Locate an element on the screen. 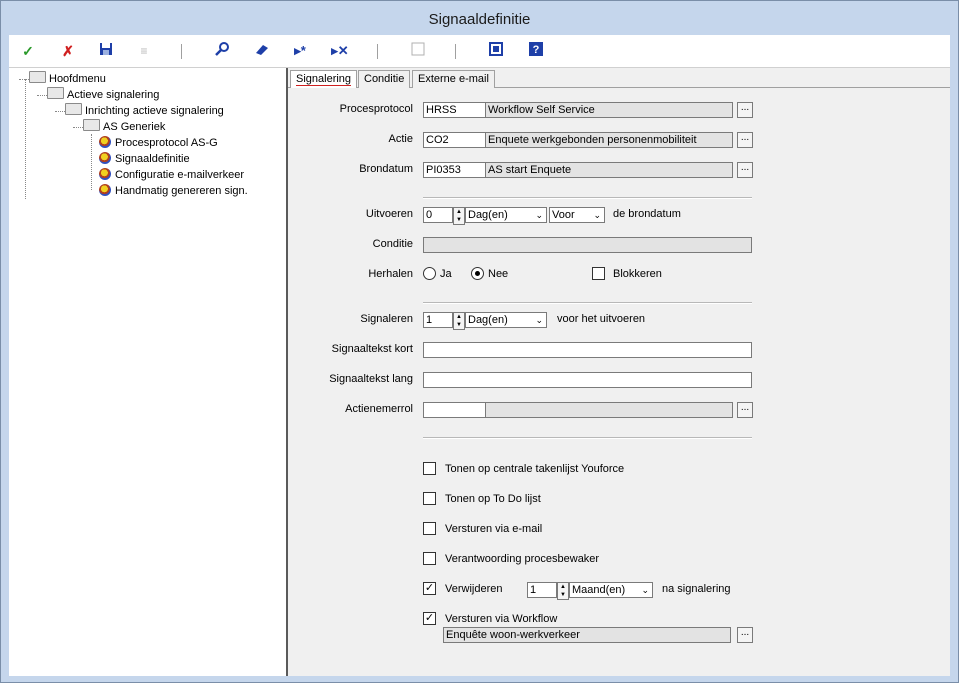  uitvoeren-unit-select: Dag(en) ⌄ is located at coordinates (506, 215).